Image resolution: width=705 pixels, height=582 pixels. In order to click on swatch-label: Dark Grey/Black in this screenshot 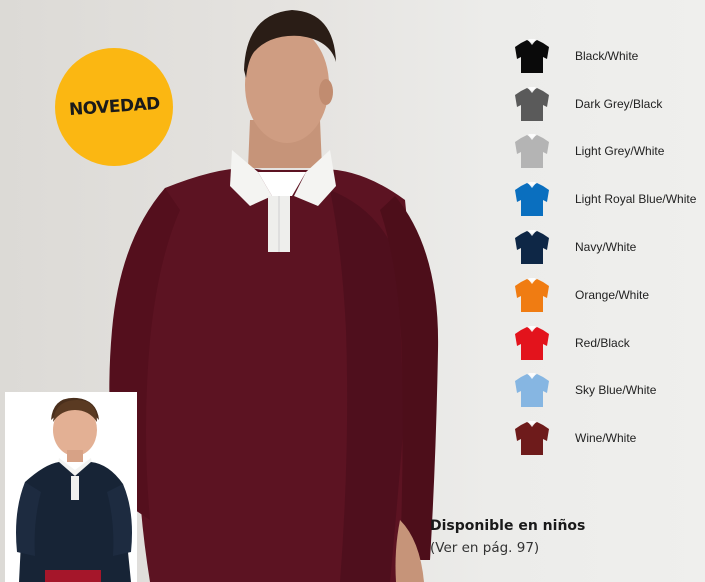, I will do `click(619, 103)`.